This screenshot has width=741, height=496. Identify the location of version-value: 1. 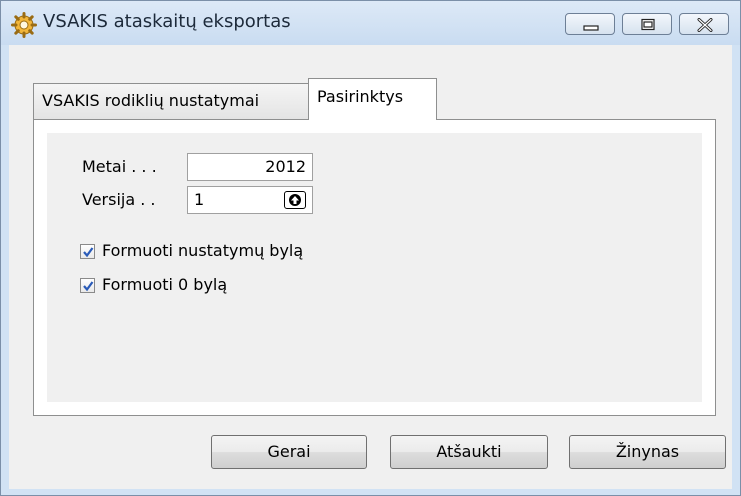
(199, 199).